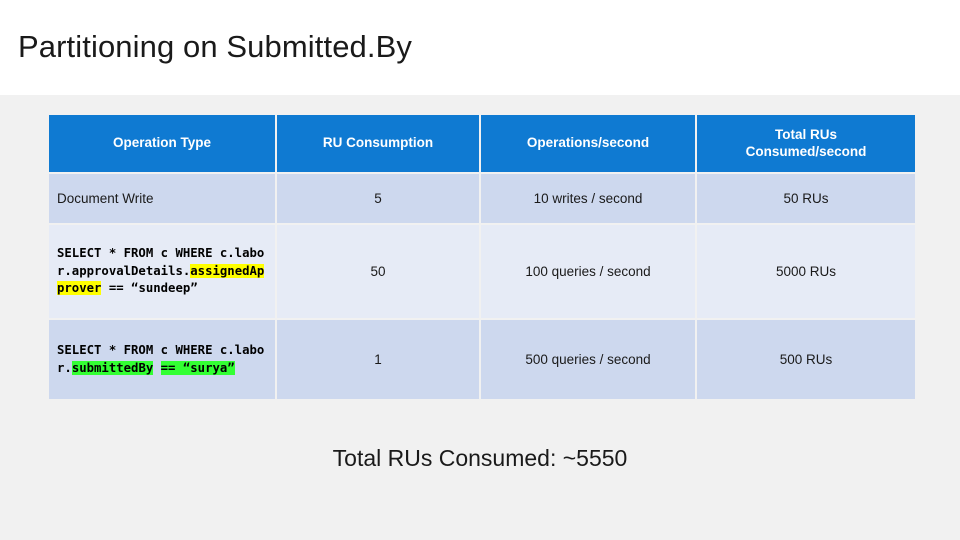 This screenshot has height=540, width=960. What do you see at coordinates (162, 143) in the screenshot?
I see `column-header-operation-type: Operation Type` at bounding box center [162, 143].